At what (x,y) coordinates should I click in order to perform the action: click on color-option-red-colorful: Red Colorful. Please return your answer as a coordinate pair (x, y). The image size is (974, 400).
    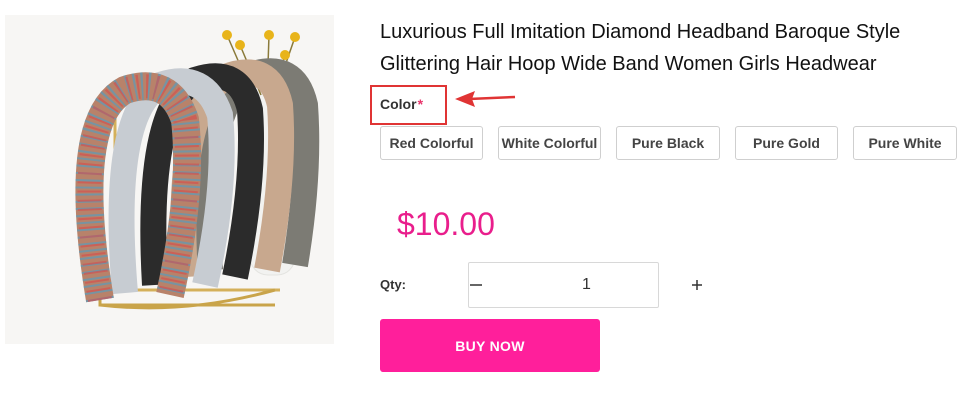
    Looking at the image, I should click on (431, 143).